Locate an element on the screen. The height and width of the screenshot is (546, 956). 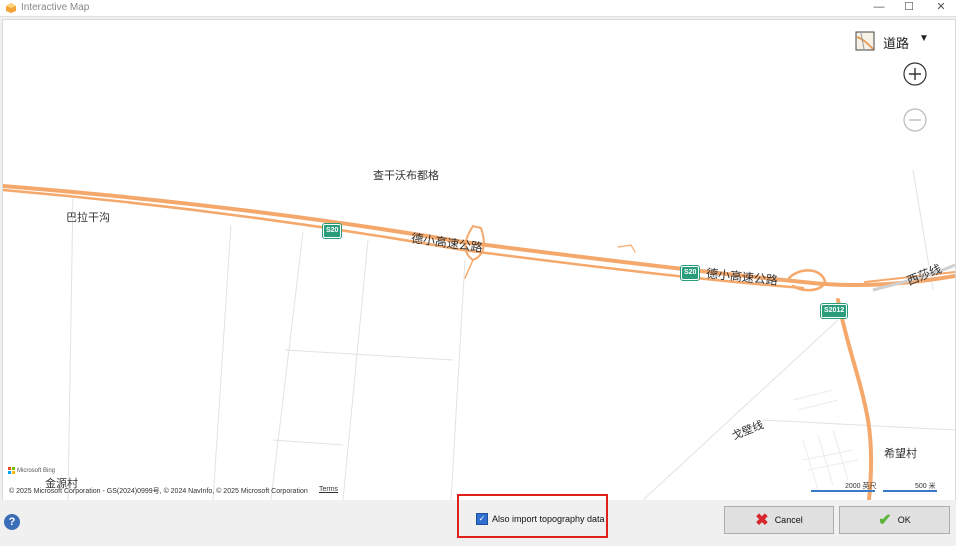
zoom-out-button is located at coordinates (915, 120).